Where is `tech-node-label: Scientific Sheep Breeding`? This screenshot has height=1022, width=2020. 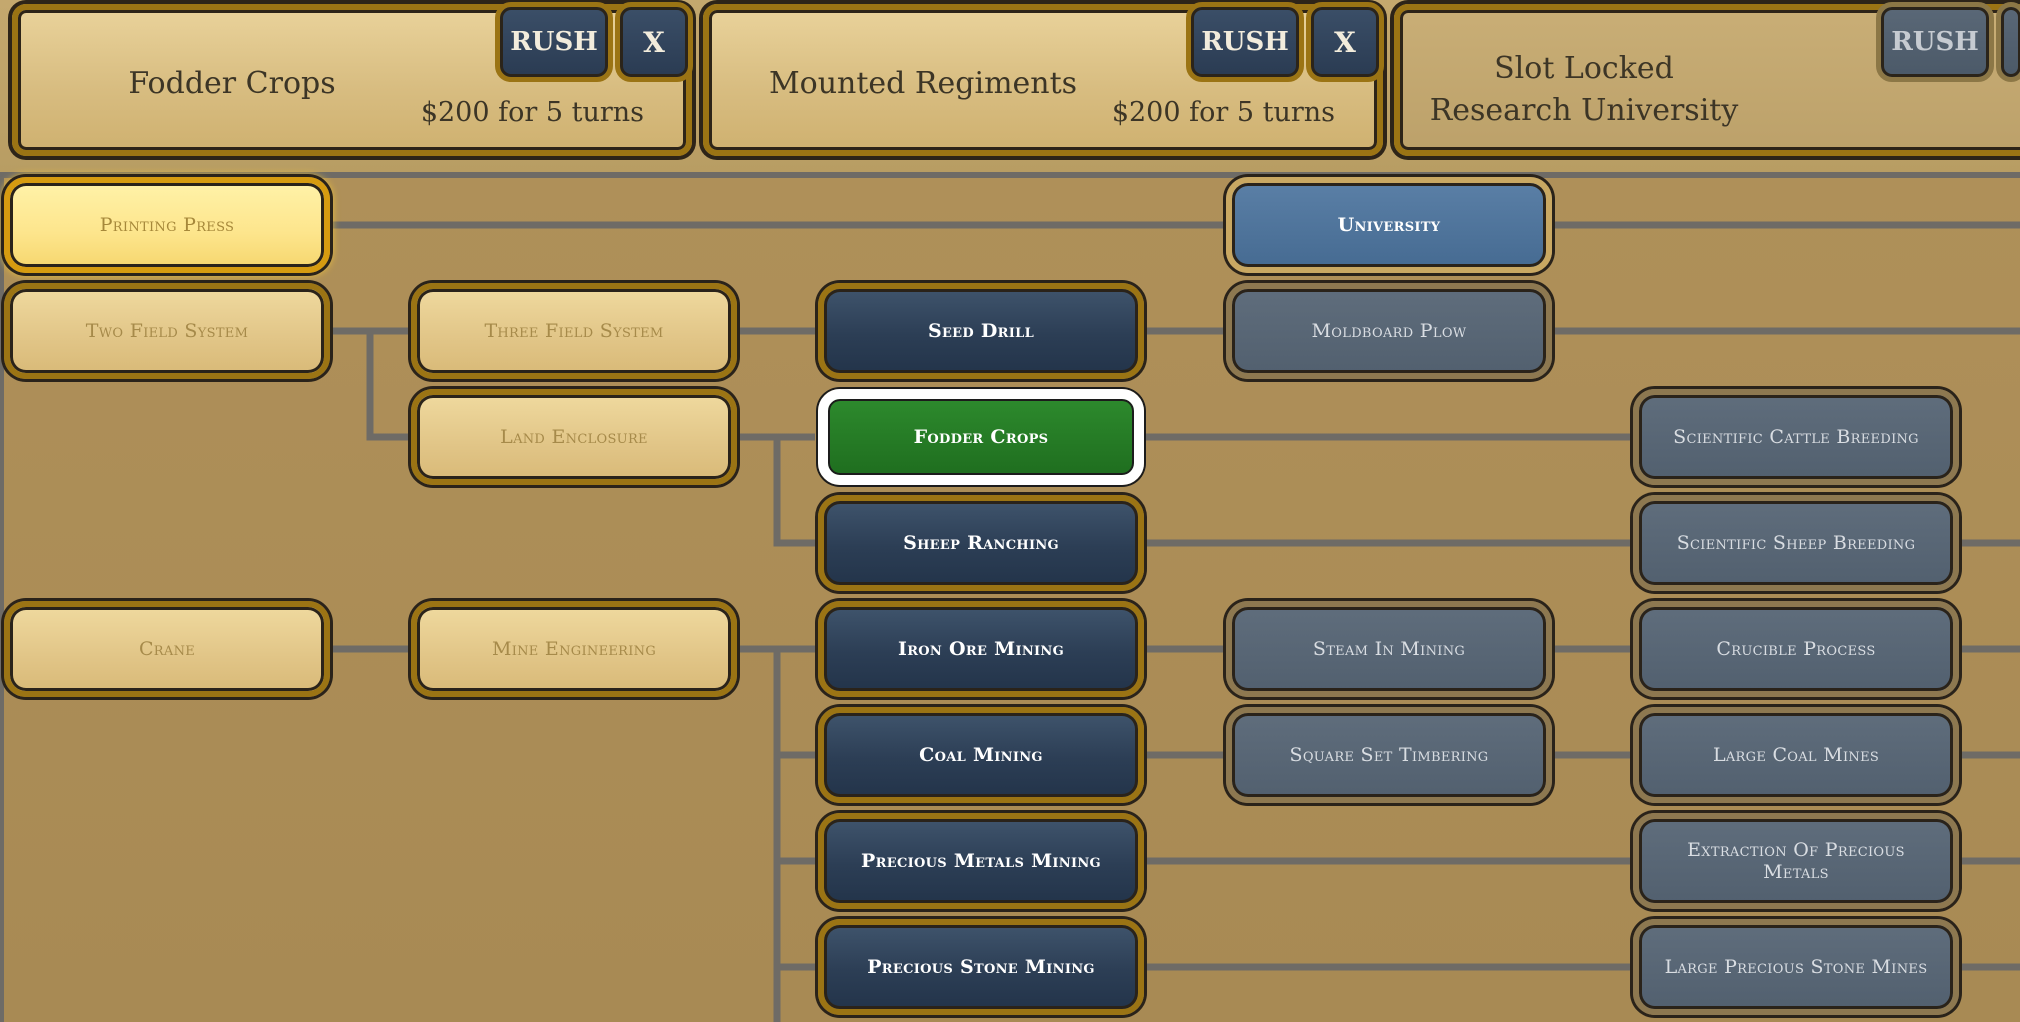
tech-node-label: Scientific Sheep Breeding is located at coordinates (1796, 543).